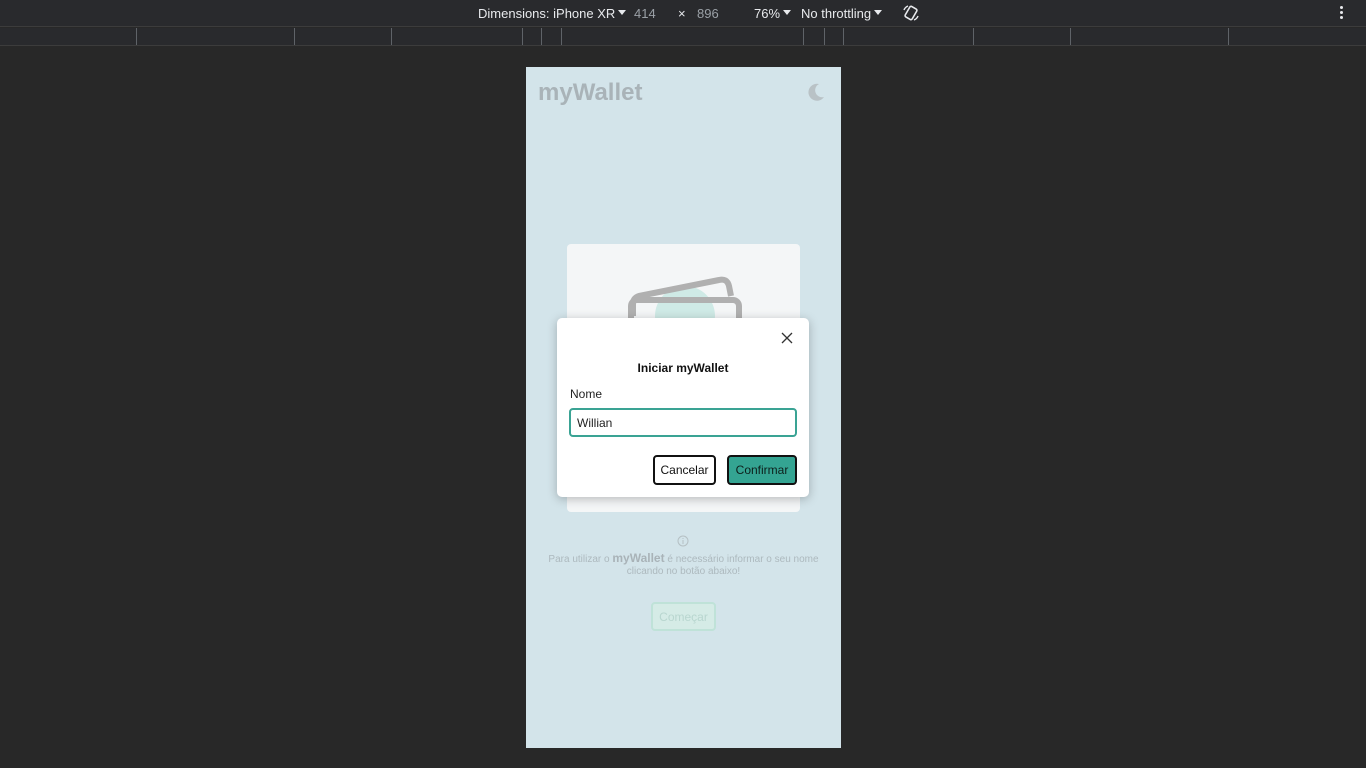  I want to click on times-icon: ×, so click(682, 13).